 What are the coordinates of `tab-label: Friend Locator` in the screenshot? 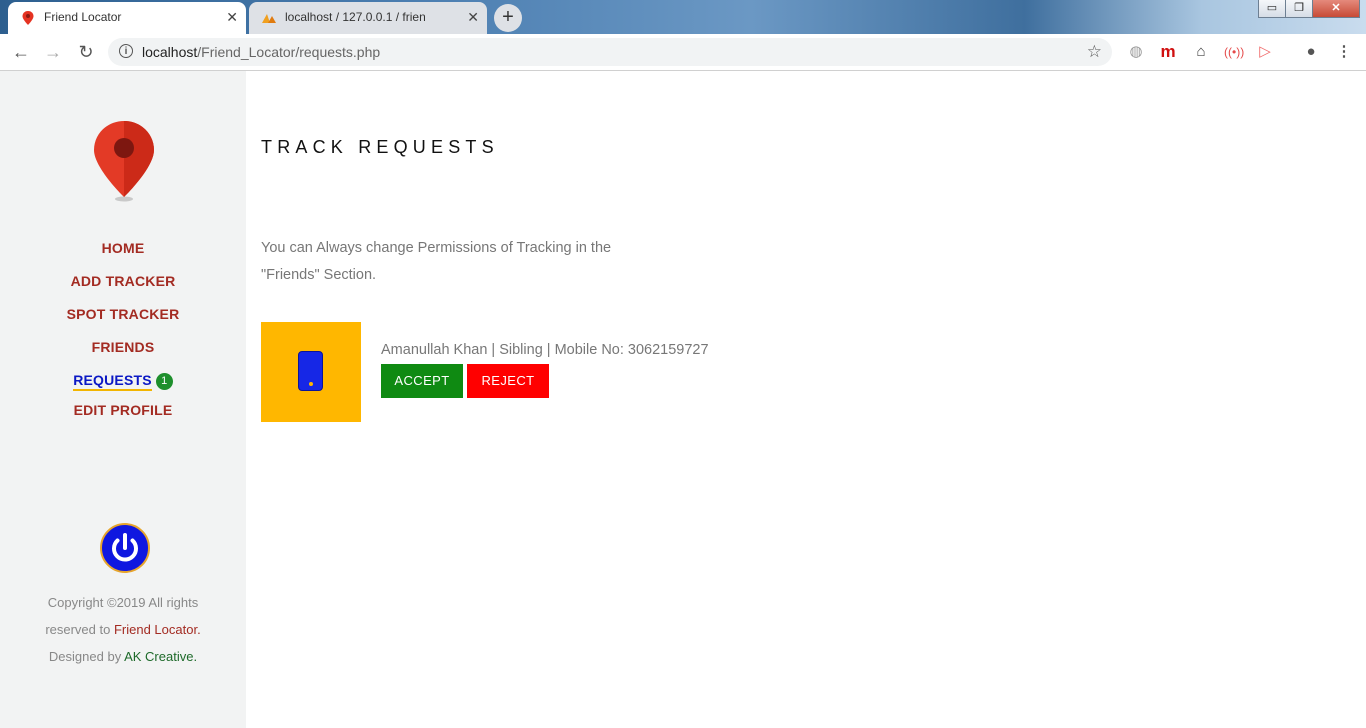 It's located at (83, 17).